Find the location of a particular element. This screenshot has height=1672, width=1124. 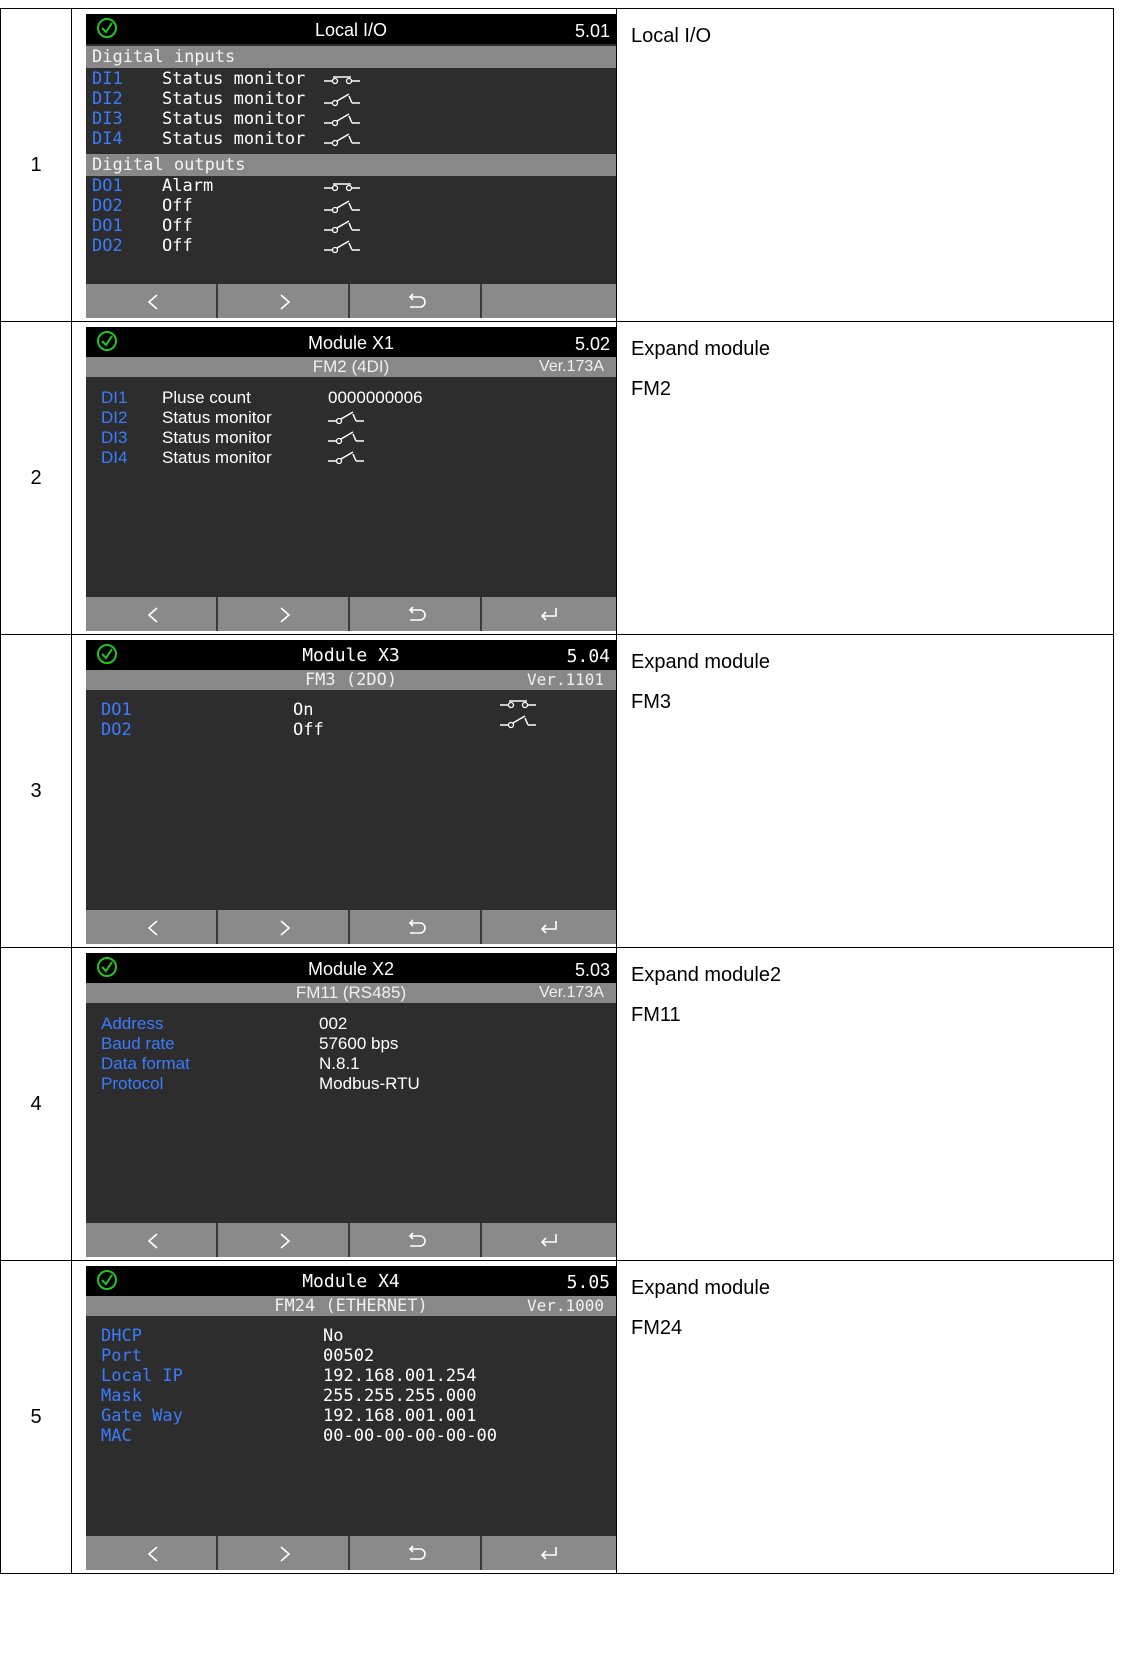

module-name: FM2 (4DI) is located at coordinates (351, 366).